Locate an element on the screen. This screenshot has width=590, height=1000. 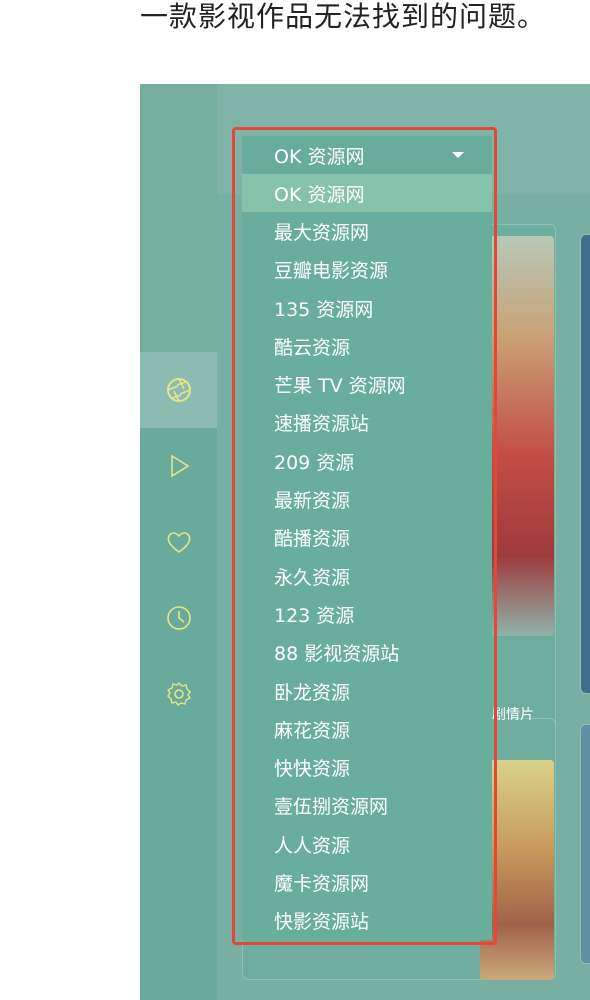
article-text: 一款影视作品无法找到的问题。 is located at coordinates (343, 16).